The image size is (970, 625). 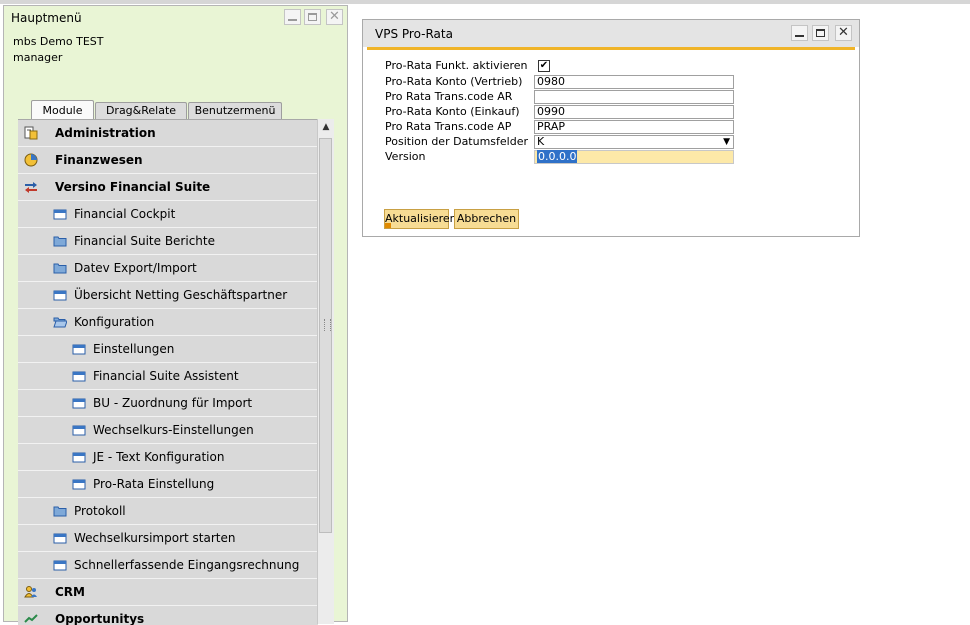 What do you see at coordinates (168, 592) in the screenshot?
I see `menu-item-crm: CRM` at bounding box center [168, 592].